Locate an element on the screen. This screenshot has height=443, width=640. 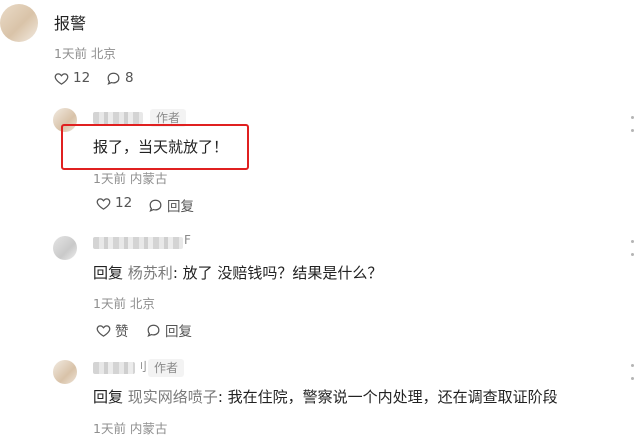
main-comment-meta: 1天前 北京 is located at coordinates (85, 53).